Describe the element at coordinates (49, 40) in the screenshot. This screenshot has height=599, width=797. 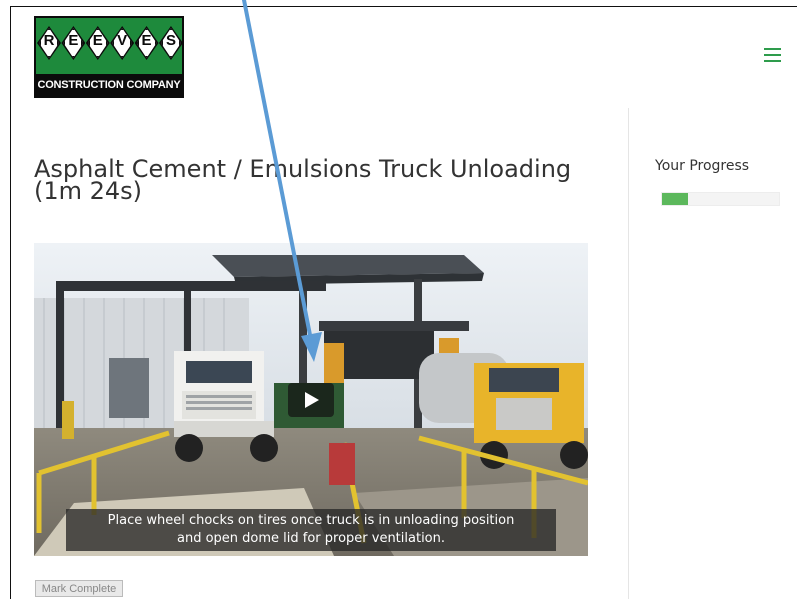
I see `logo-letter: R` at that location.